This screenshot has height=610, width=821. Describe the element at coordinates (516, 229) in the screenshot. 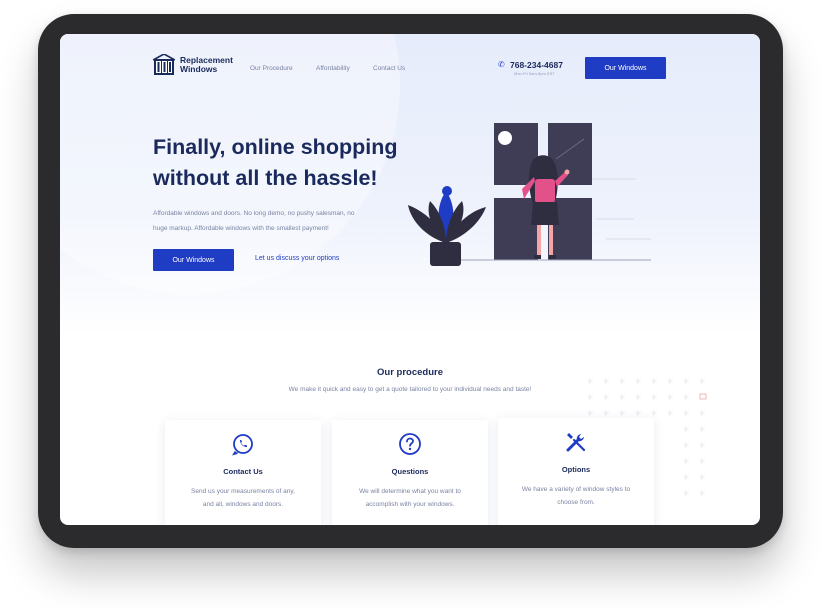

I see `window-pane-bottom-left` at that location.